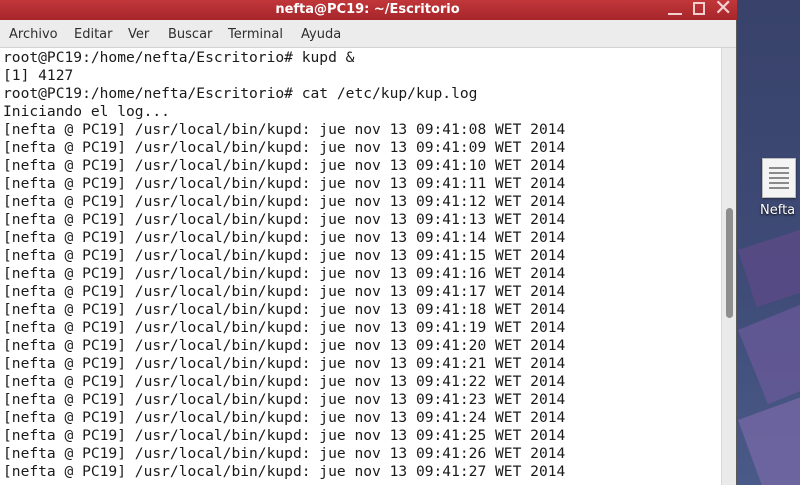  Describe the element at coordinates (675, 10) in the screenshot. I see `minimize-button` at that location.